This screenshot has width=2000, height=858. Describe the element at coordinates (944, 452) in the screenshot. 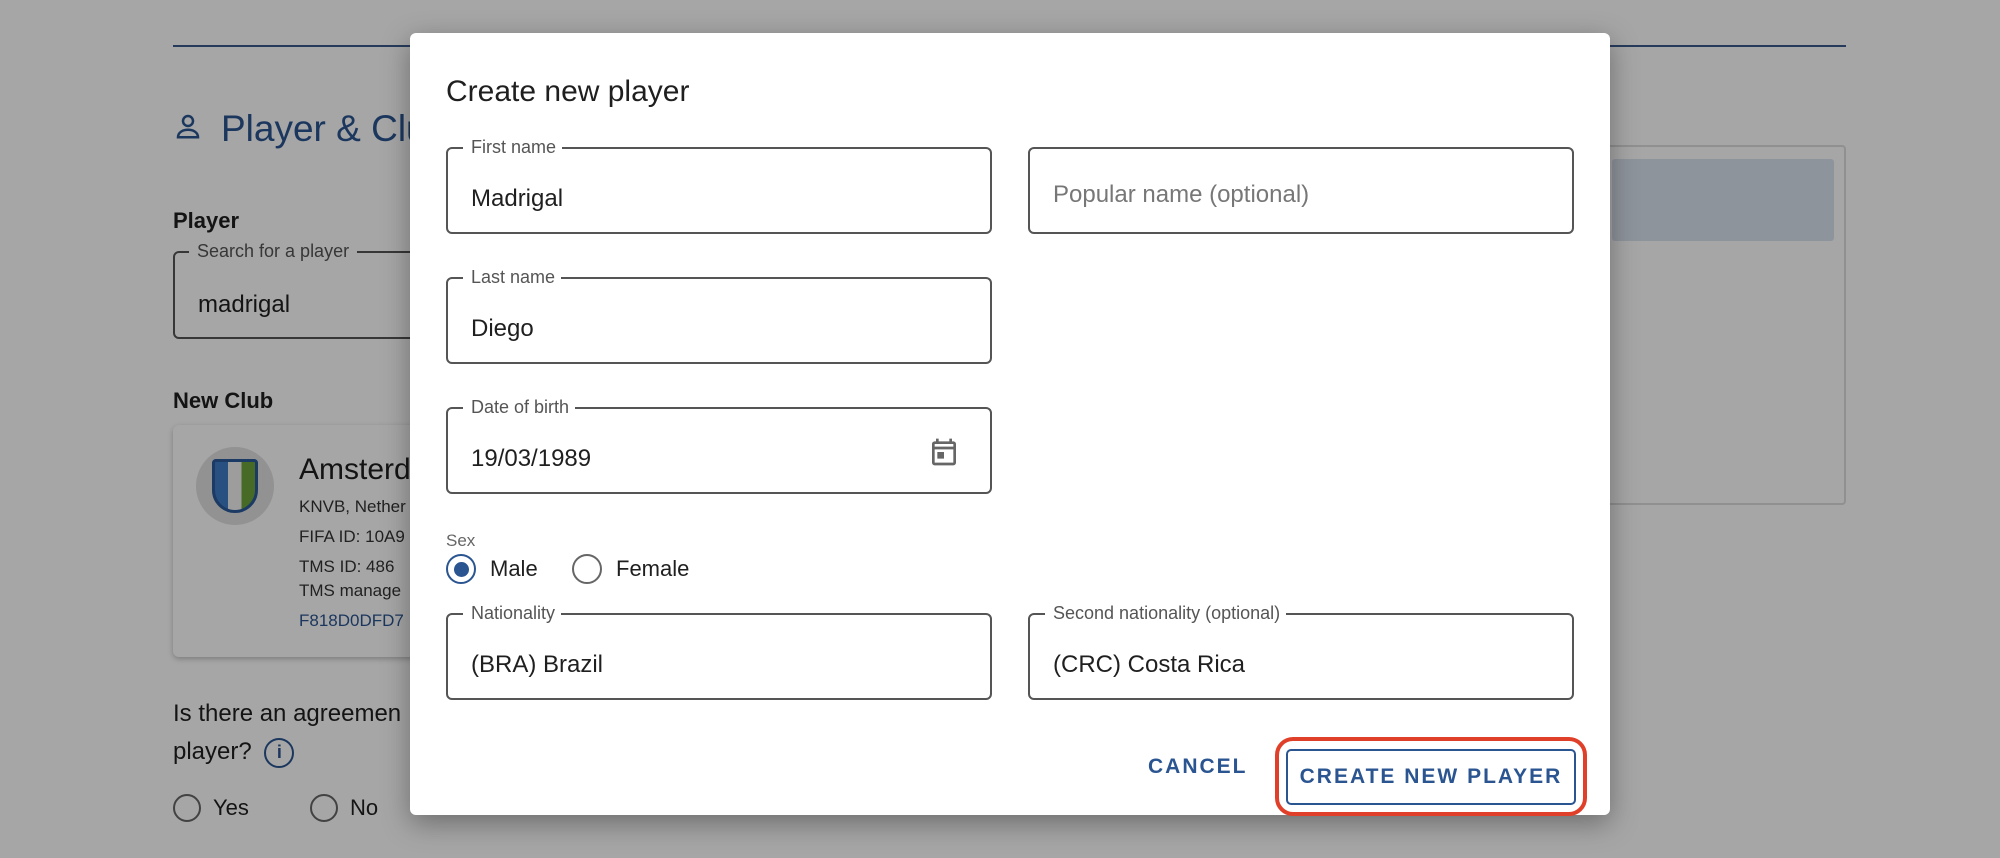

I see `calendar-icon` at that location.